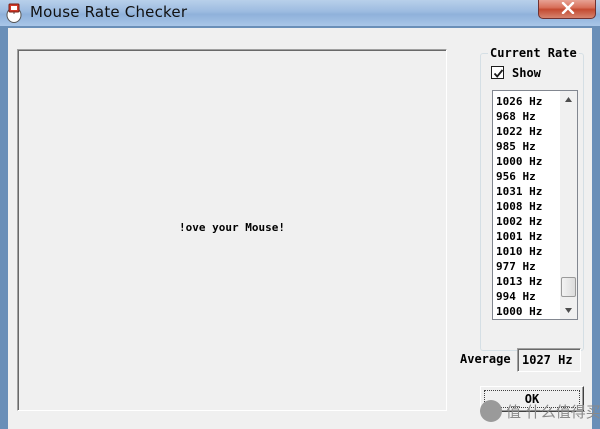 The height and width of the screenshot is (429, 600). What do you see at coordinates (519, 116) in the screenshot?
I see `rate-list-item: 968 Hz` at bounding box center [519, 116].